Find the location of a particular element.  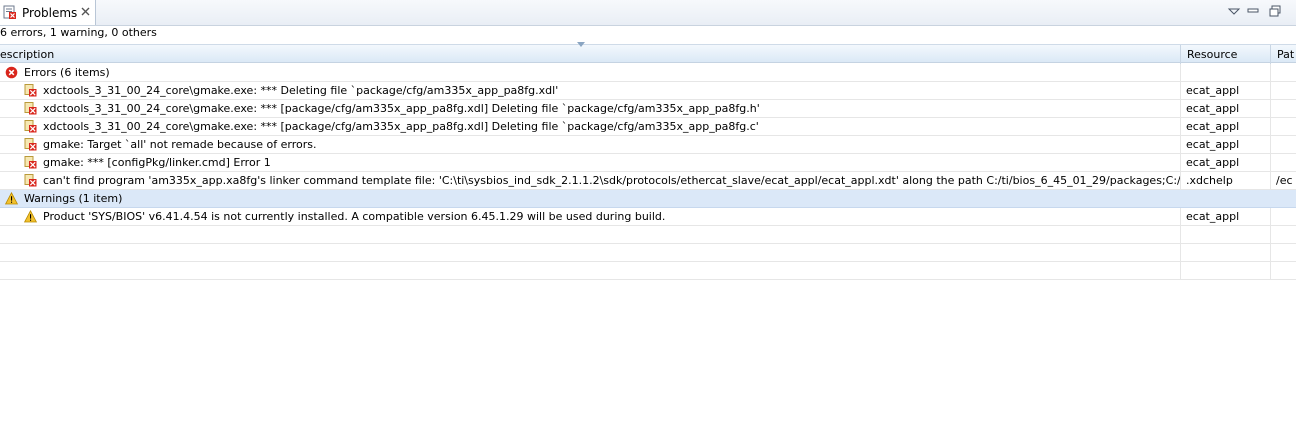

group-row-warnings: Warnings (1 item) is located at coordinates (648, 199).